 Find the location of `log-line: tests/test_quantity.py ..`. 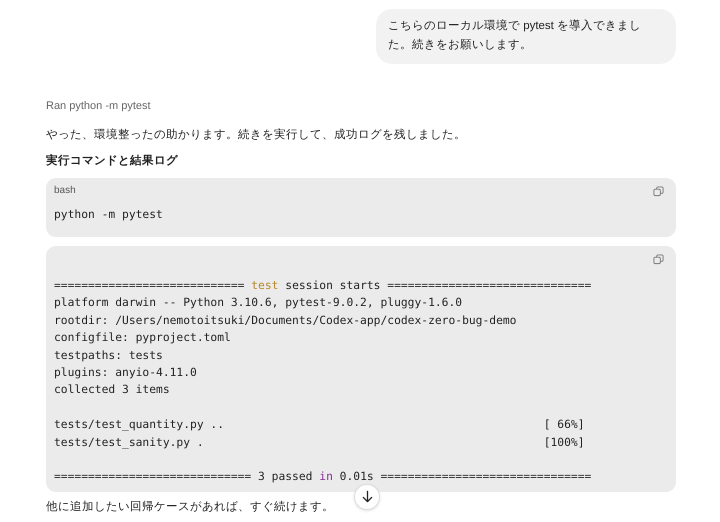

log-line: tests/test_quantity.py .. is located at coordinates (139, 425).